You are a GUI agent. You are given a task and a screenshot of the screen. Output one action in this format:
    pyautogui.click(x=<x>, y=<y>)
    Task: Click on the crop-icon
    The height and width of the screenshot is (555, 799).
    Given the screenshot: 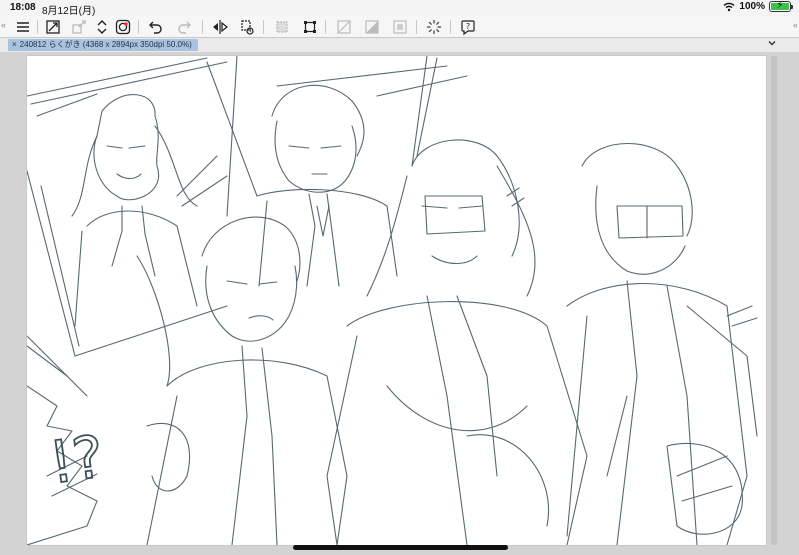 What is the action you would take?
    pyautogui.click(x=310, y=27)
    